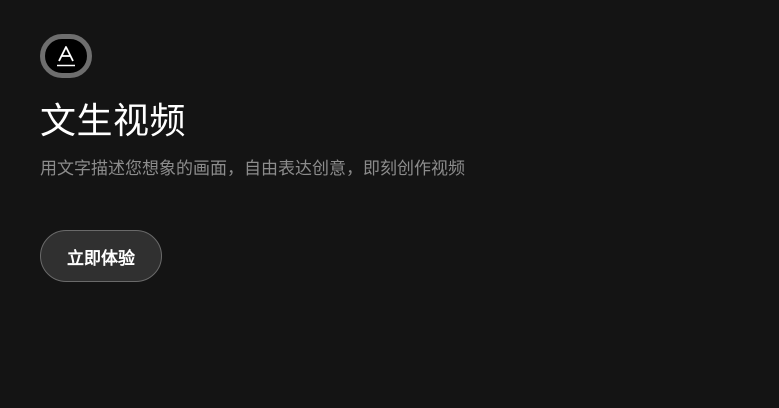 This screenshot has width=779, height=408. I want to click on text-to-video-icon, so click(66, 56).